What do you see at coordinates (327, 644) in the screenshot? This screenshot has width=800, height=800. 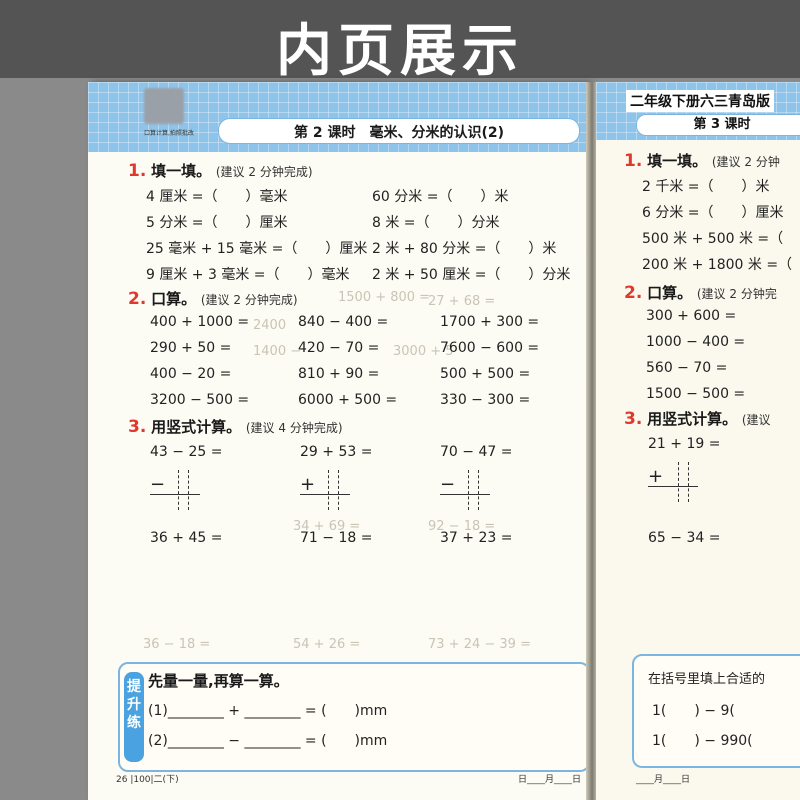 I see `ghost-text: 54 + 26 =` at bounding box center [327, 644].